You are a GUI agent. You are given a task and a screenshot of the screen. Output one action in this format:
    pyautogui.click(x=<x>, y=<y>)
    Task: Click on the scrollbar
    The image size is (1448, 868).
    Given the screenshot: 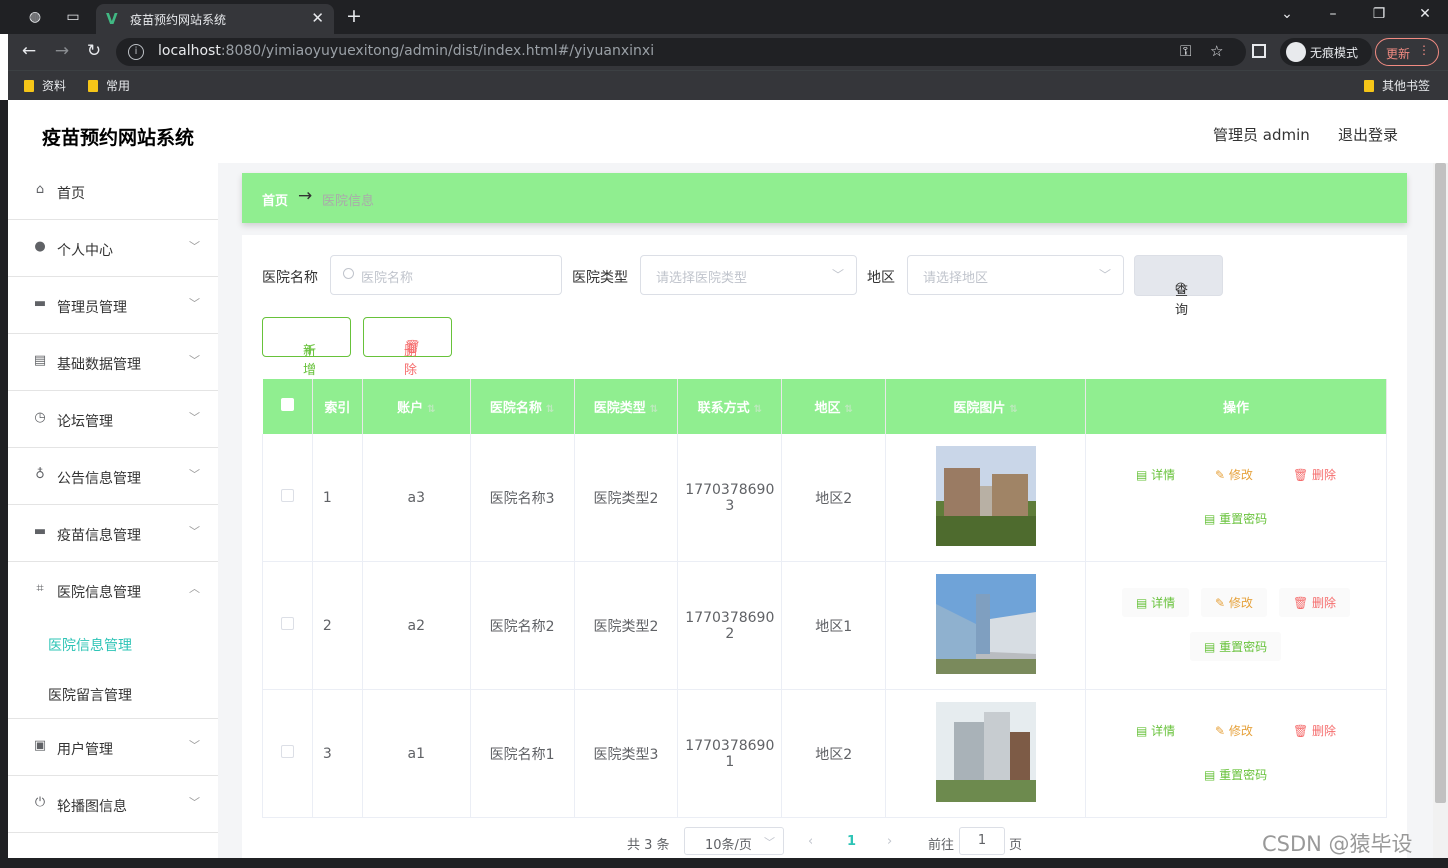 What is the action you would take?
    pyautogui.click(x=1440, y=510)
    